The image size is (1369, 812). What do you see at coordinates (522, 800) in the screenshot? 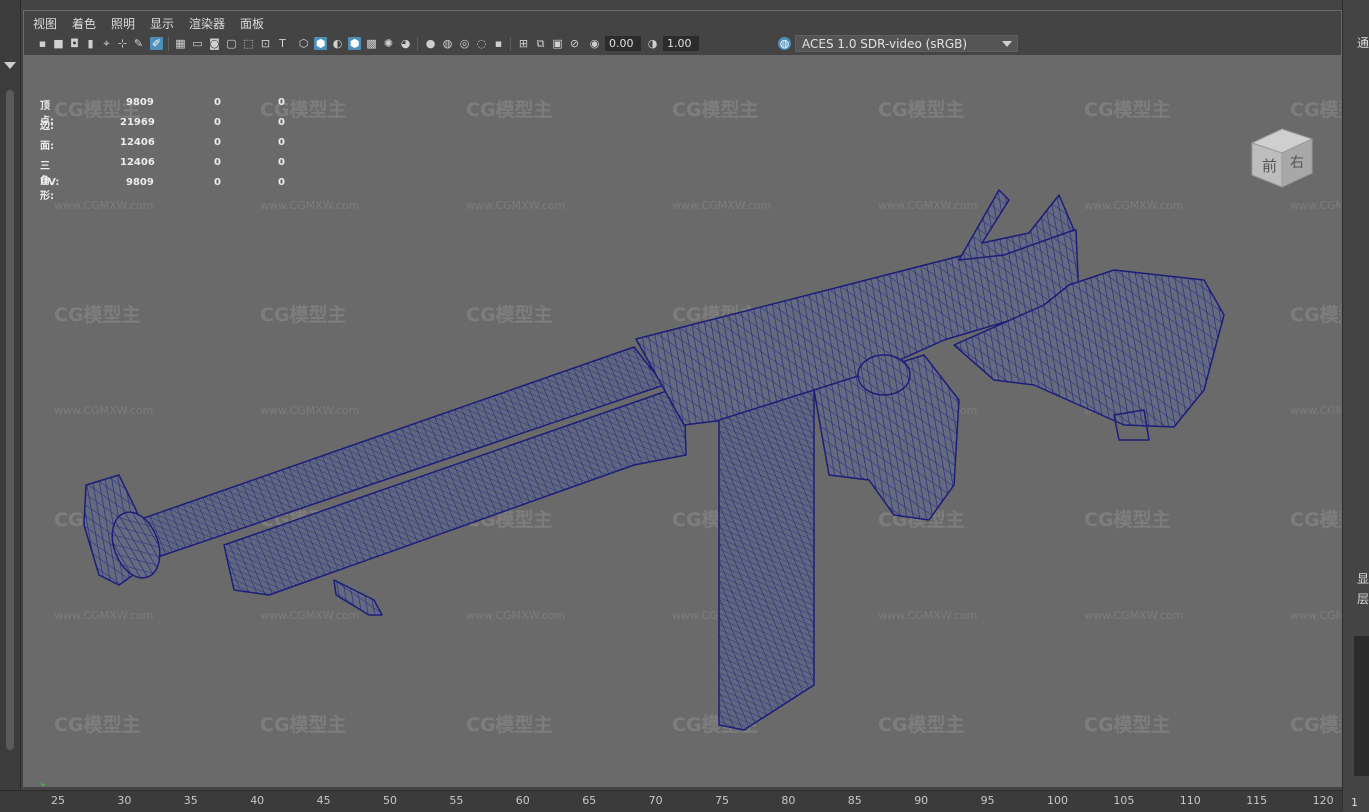
I see `ruler-tick: 60` at bounding box center [522, 800].